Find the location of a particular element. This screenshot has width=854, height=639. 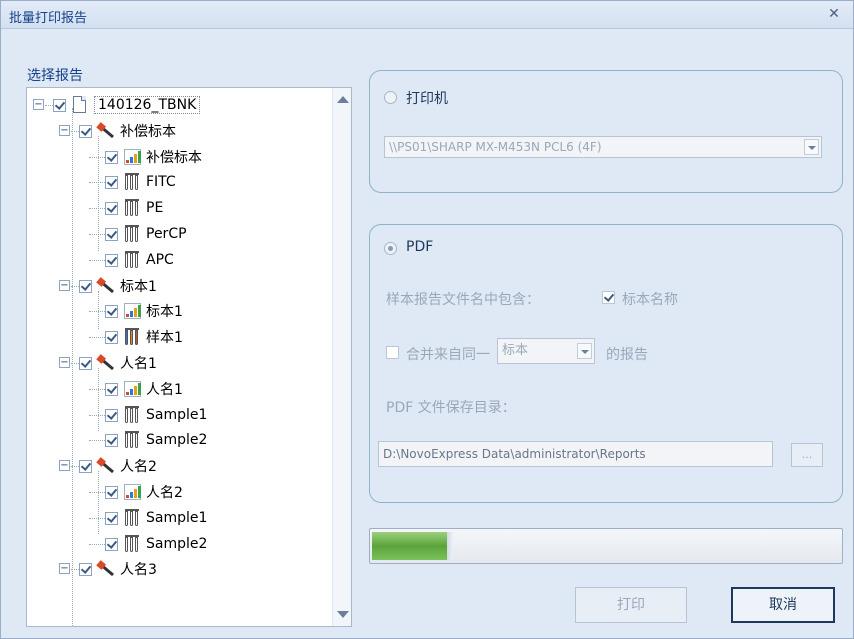

tree-item: 补偿标本 is located at coordinates (153, 157).